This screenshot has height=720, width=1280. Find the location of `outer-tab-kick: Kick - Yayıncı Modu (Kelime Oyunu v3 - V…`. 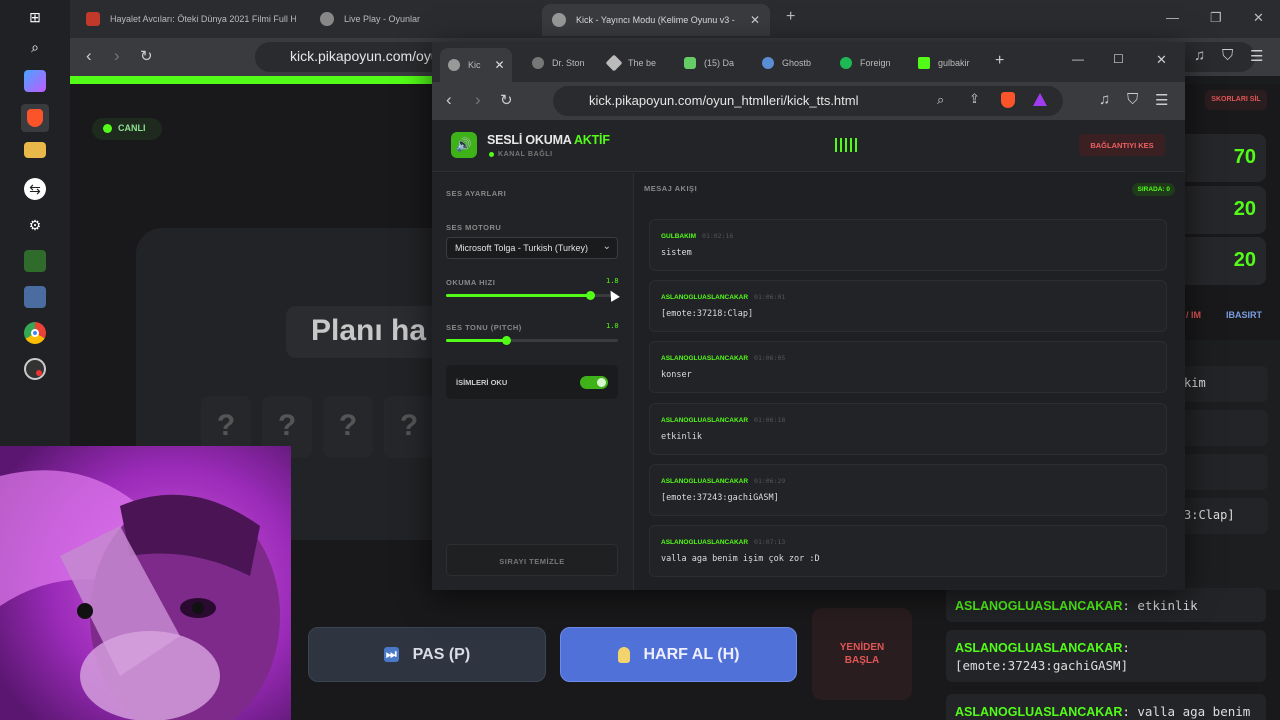

outer-tab-kick: Kick - Yayıncı Modu (Kelime Oyunu v3 - V… is located at coordinates (656, 20).